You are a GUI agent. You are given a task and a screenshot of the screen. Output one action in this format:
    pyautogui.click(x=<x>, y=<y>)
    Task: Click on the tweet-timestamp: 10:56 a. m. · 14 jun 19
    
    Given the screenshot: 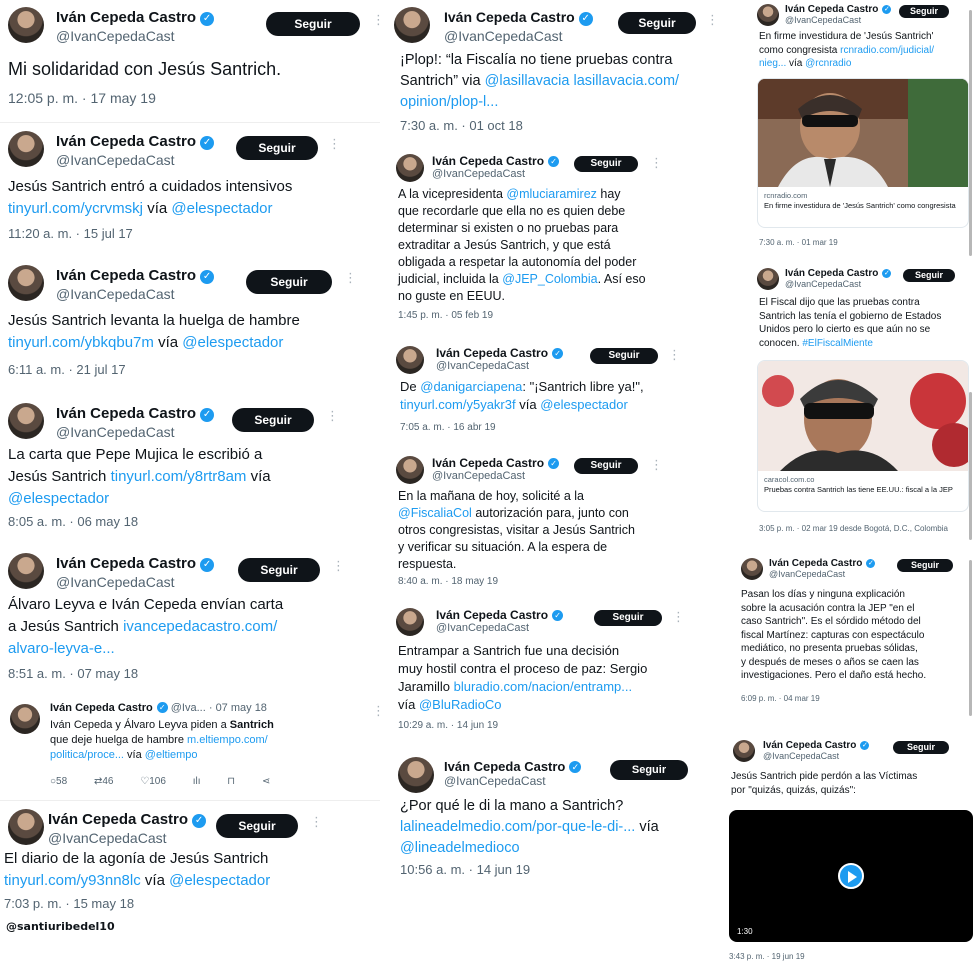 What is the action you would take?
    pyautogui.click(x=465, y=869)
    